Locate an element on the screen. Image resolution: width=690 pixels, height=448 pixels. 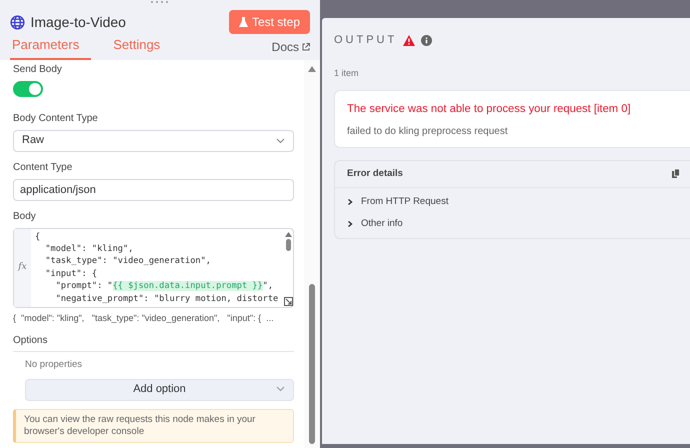
field-label: Body Content Type is located at coordinates (56, 119).